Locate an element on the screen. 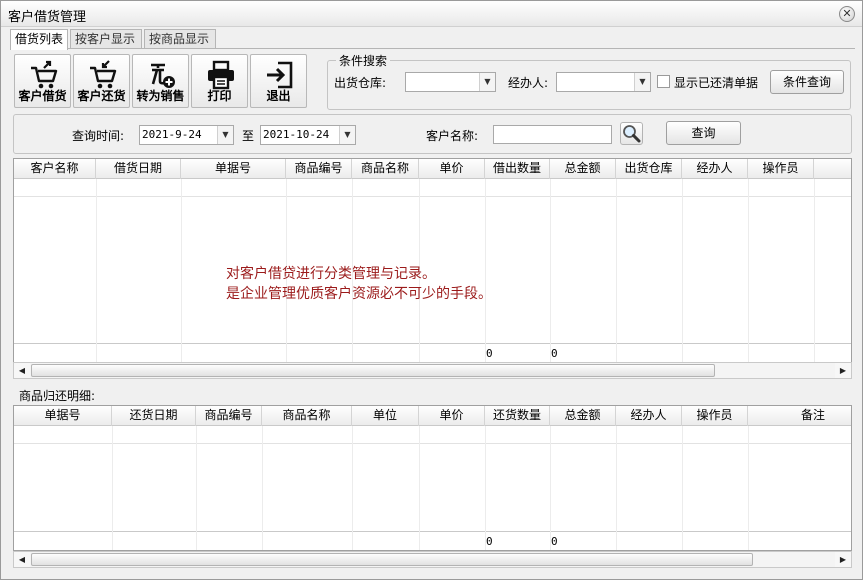 The width and height of the screenshot is (863, 580). col-borrow-qty: 借出数量 is located at coordinates (517, 169).